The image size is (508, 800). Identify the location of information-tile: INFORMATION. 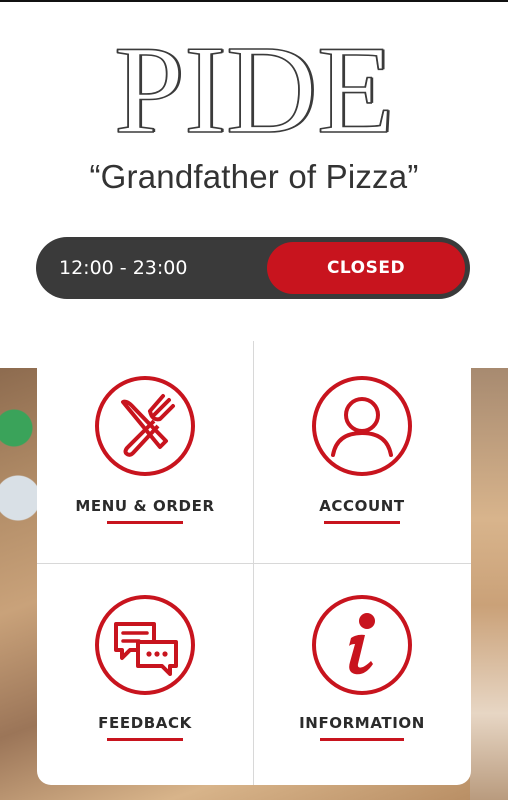
(362, 675).